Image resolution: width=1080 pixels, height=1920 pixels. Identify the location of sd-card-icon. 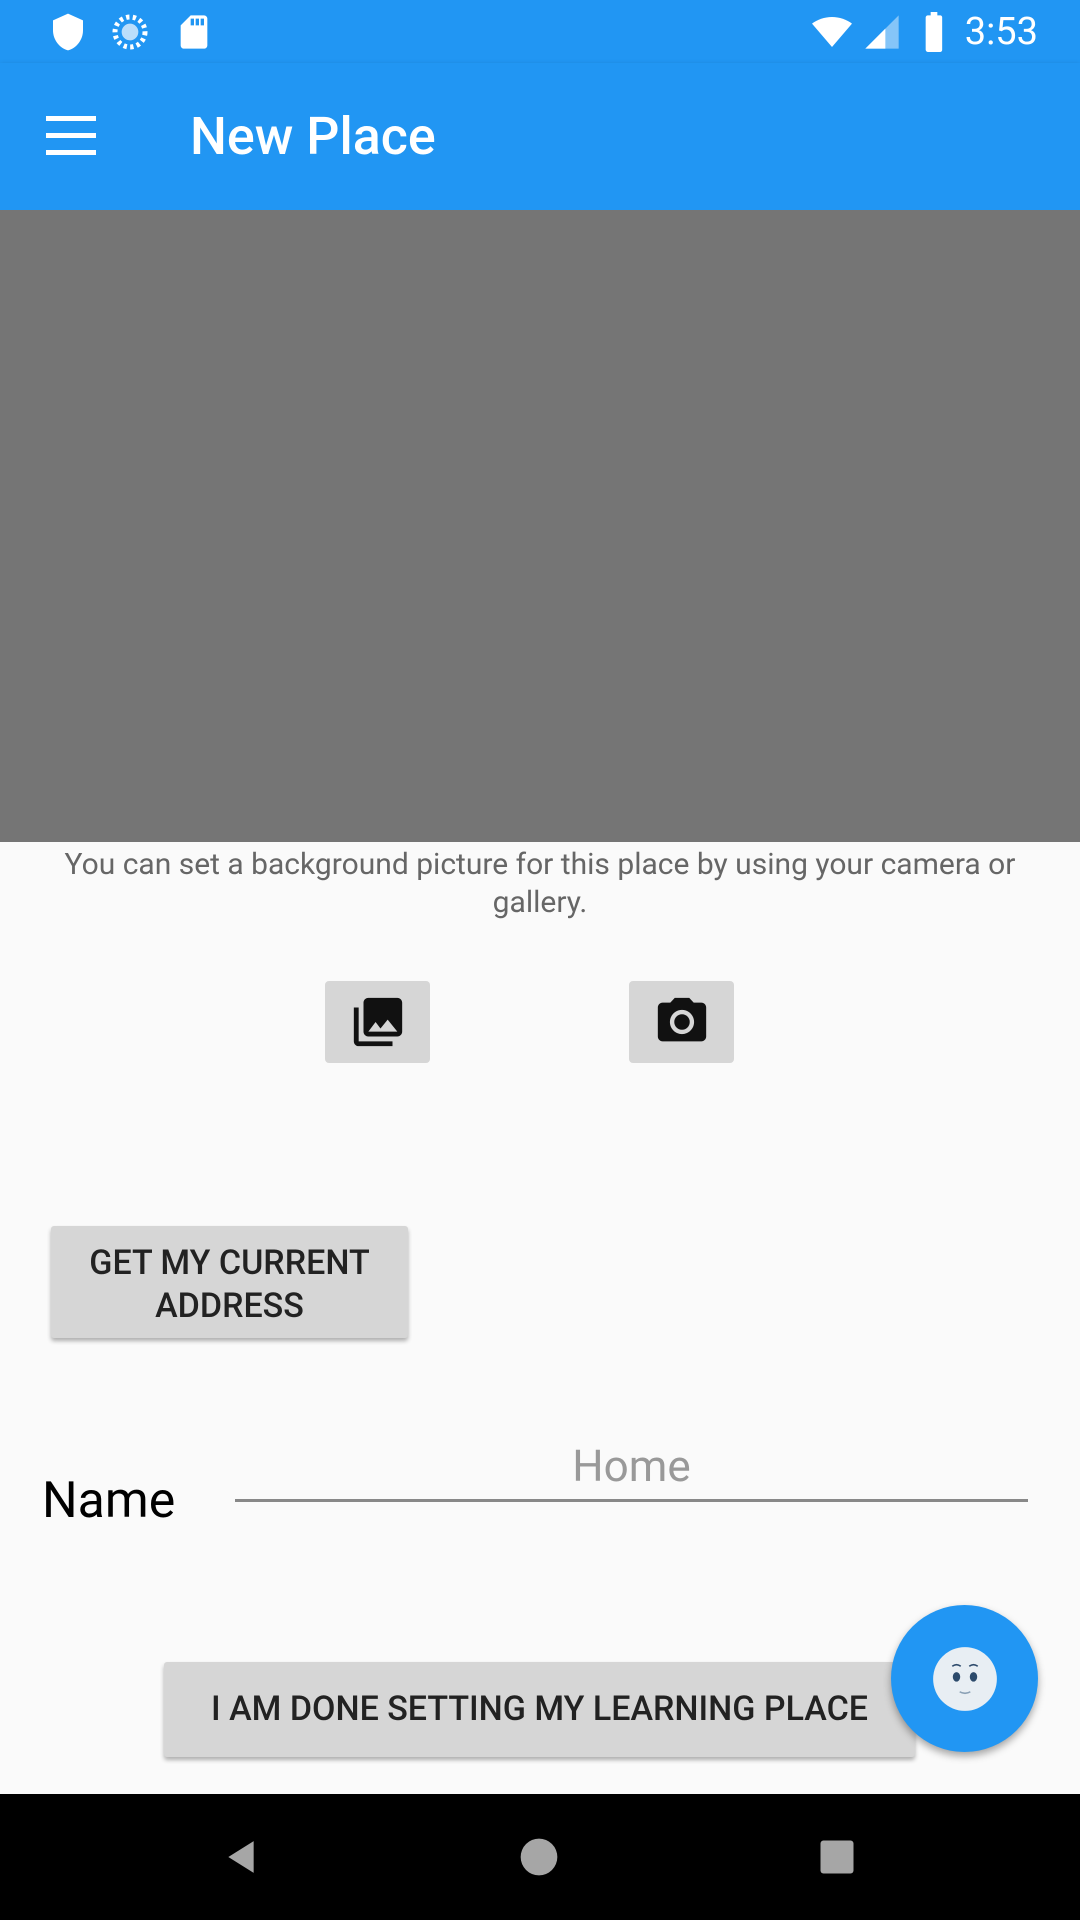
(194, 32).